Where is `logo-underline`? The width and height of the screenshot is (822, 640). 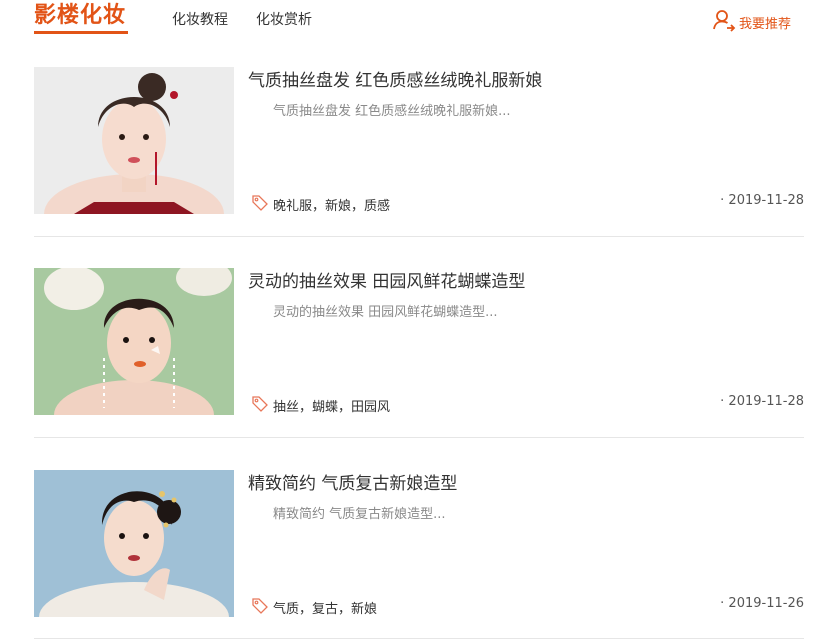
logo-underline is located at coordinates (81, 32).